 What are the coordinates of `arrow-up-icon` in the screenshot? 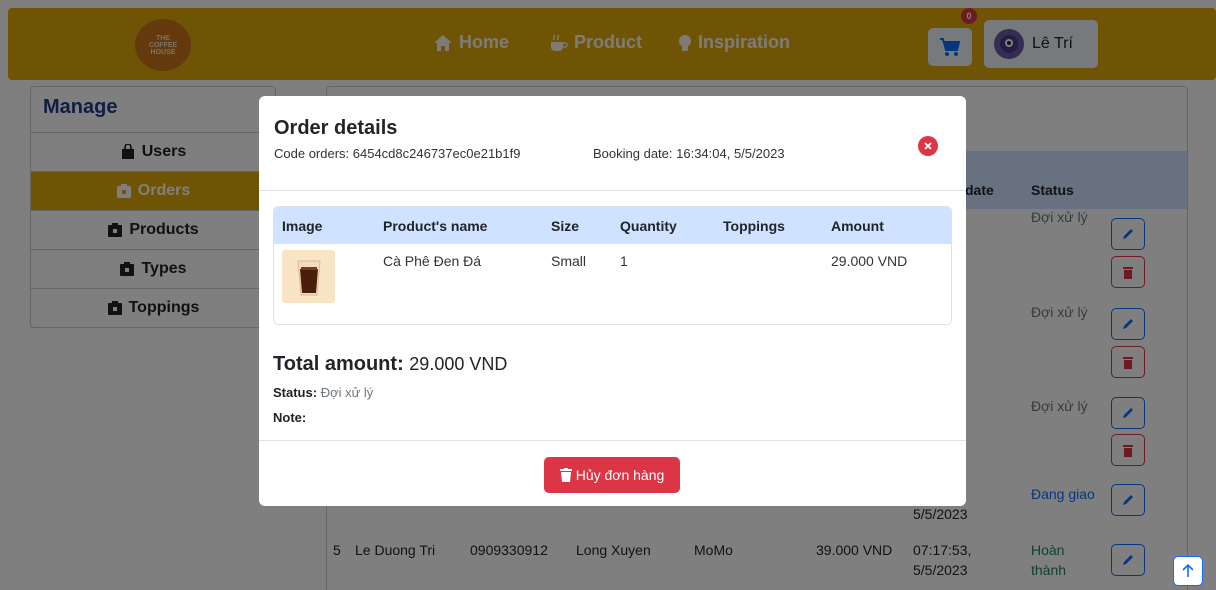 It's located at (1188, 570).